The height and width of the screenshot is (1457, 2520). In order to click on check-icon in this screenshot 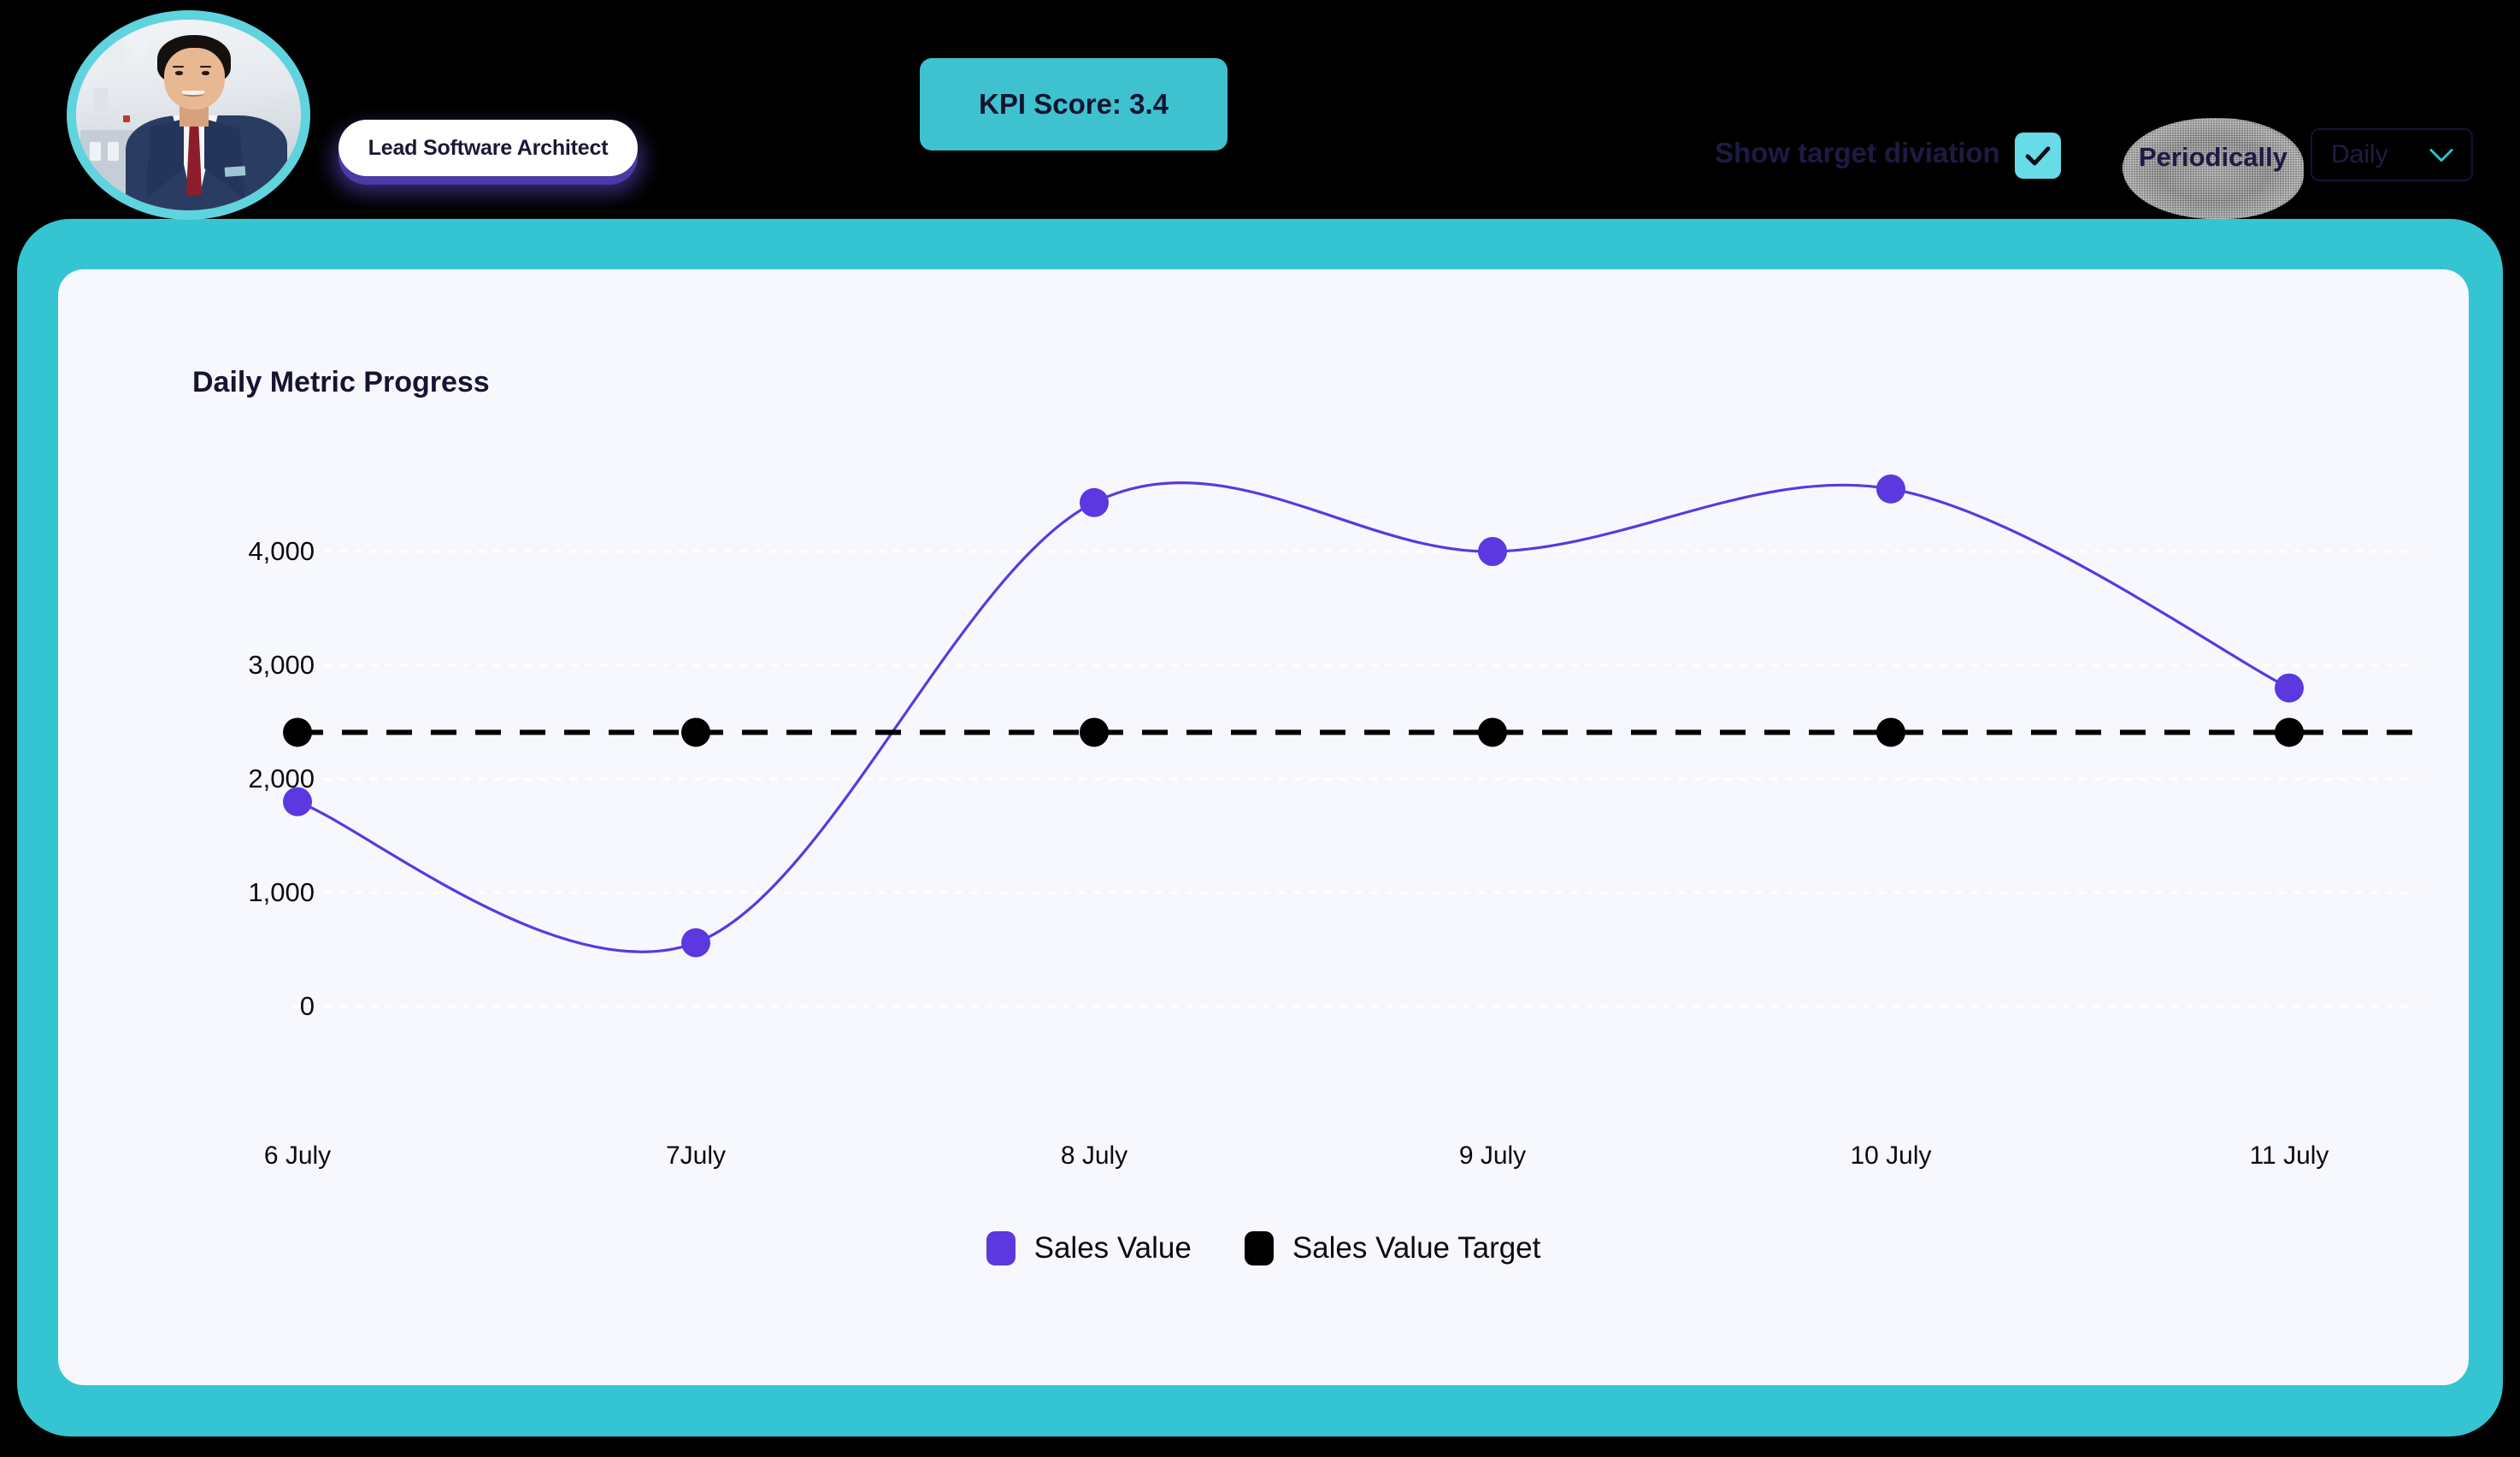, I will do `click(2038, 156)`.